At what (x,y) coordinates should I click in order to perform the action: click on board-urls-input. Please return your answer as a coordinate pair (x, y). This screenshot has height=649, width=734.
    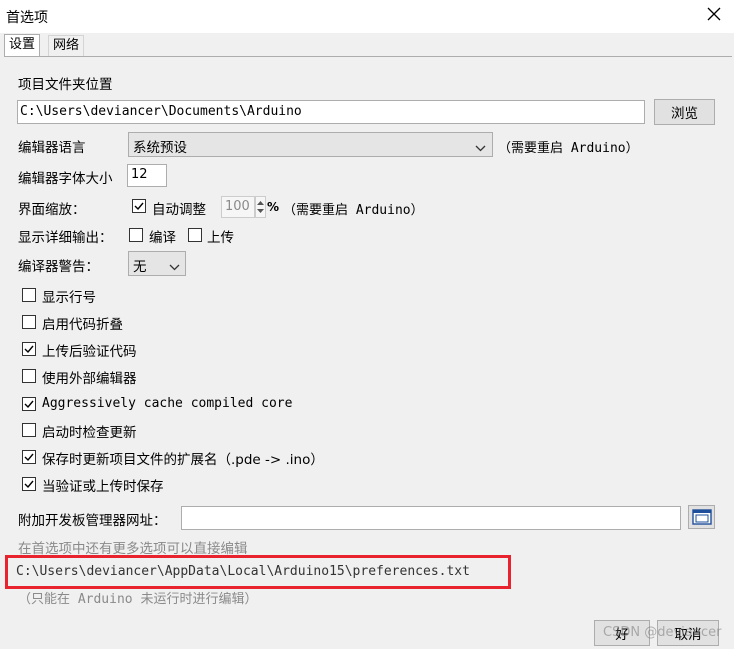
    Looking at the image, I should click on (431, 518).